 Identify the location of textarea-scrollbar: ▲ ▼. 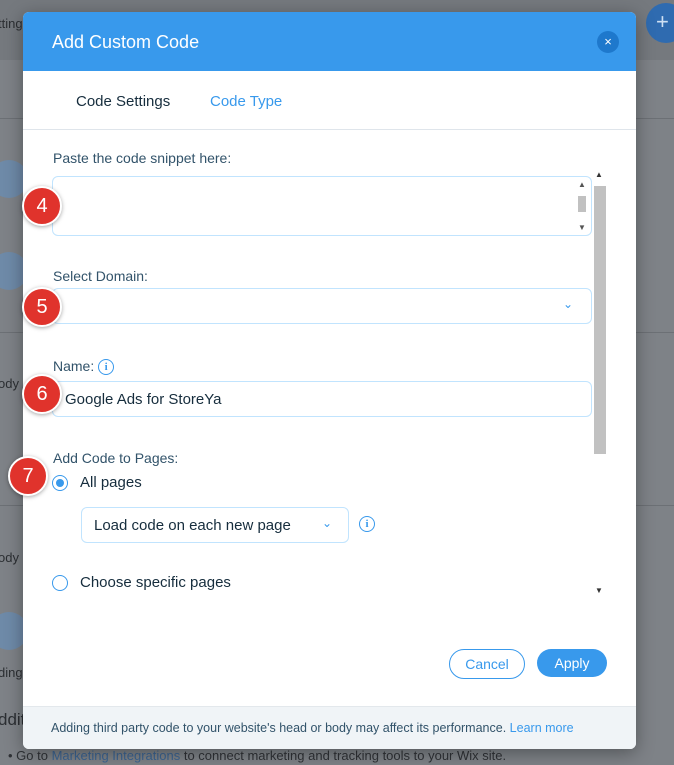
(582, 206).